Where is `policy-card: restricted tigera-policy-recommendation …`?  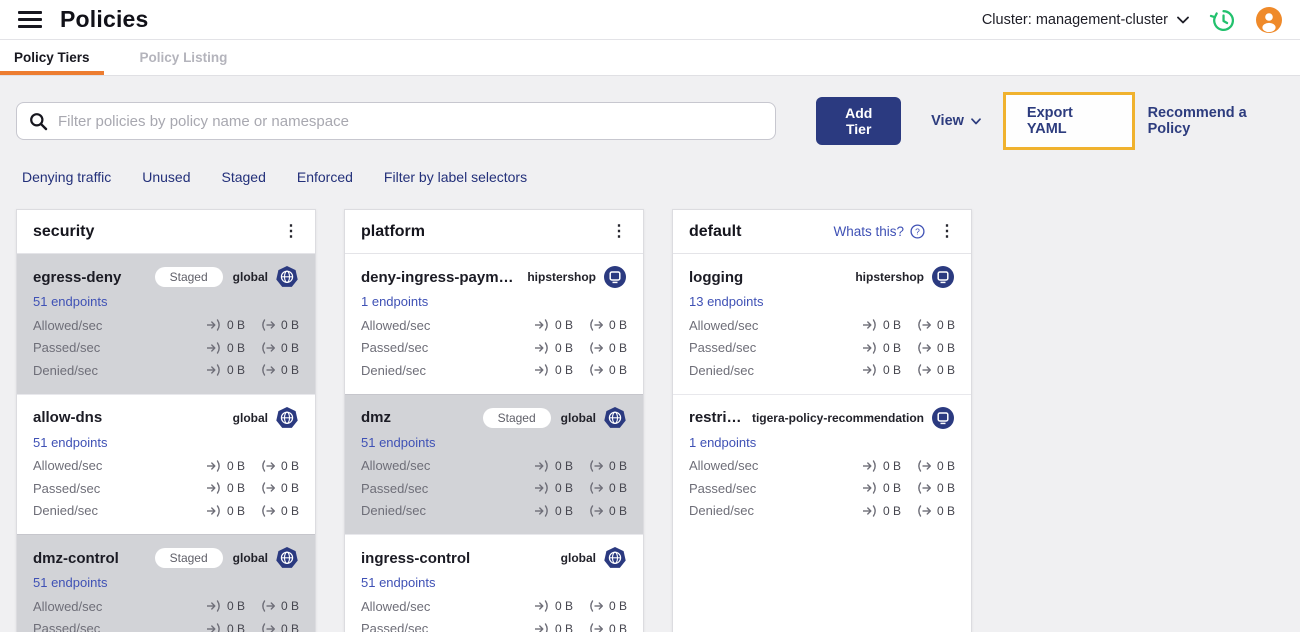 policy-card: restricted tigera-policy-recommendation … is located at coordinates (822, 464).